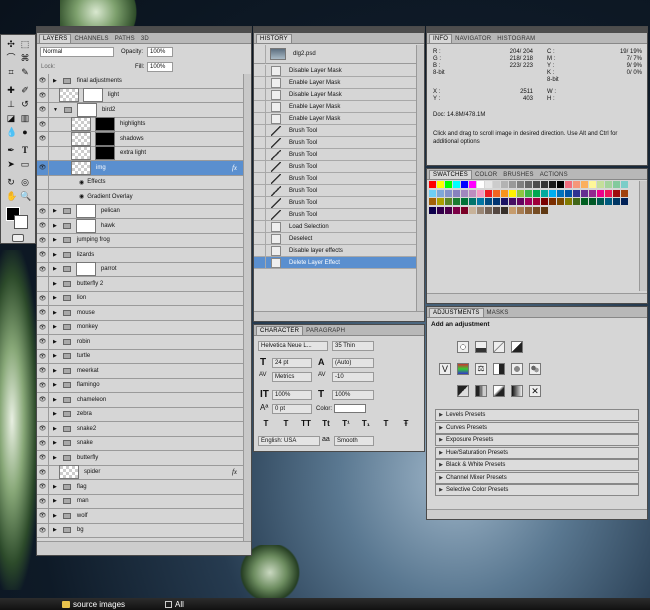  I want to click on taskbar-all: All, so click(174, 604).